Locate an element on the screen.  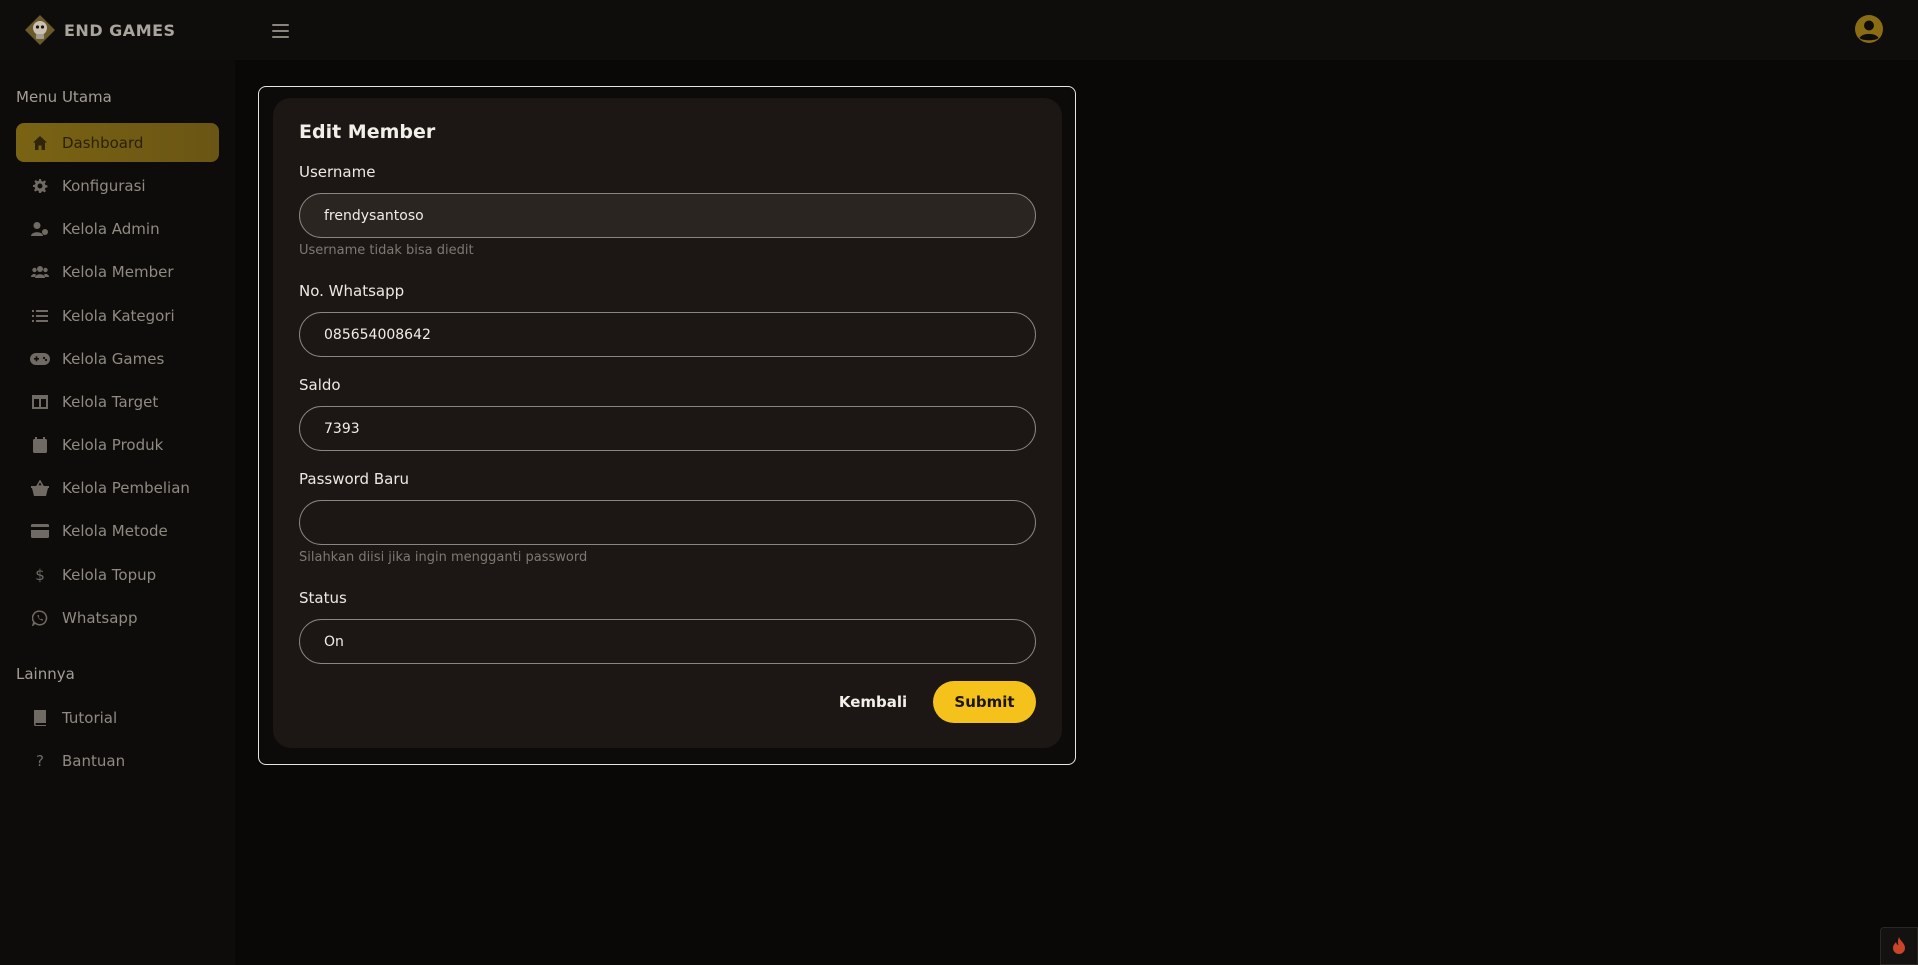
sidebar-item-label: Kelola Admin is located at coordinates (111, 228).